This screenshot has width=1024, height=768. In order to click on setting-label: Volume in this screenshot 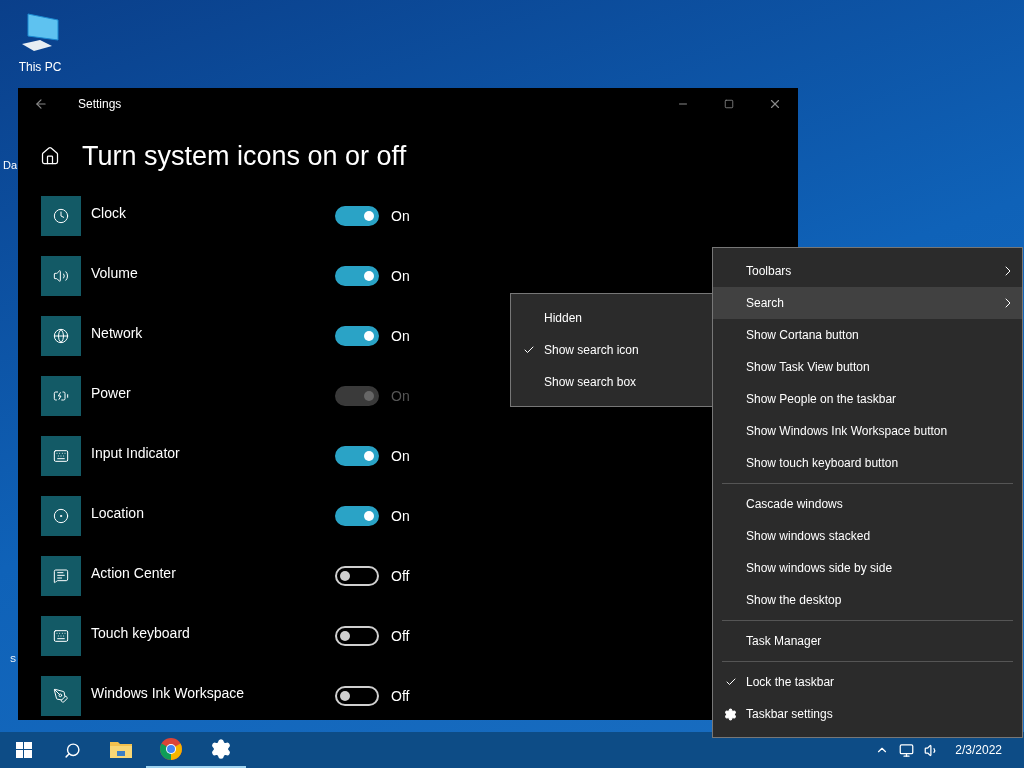, I will do `click(115, 273)`.